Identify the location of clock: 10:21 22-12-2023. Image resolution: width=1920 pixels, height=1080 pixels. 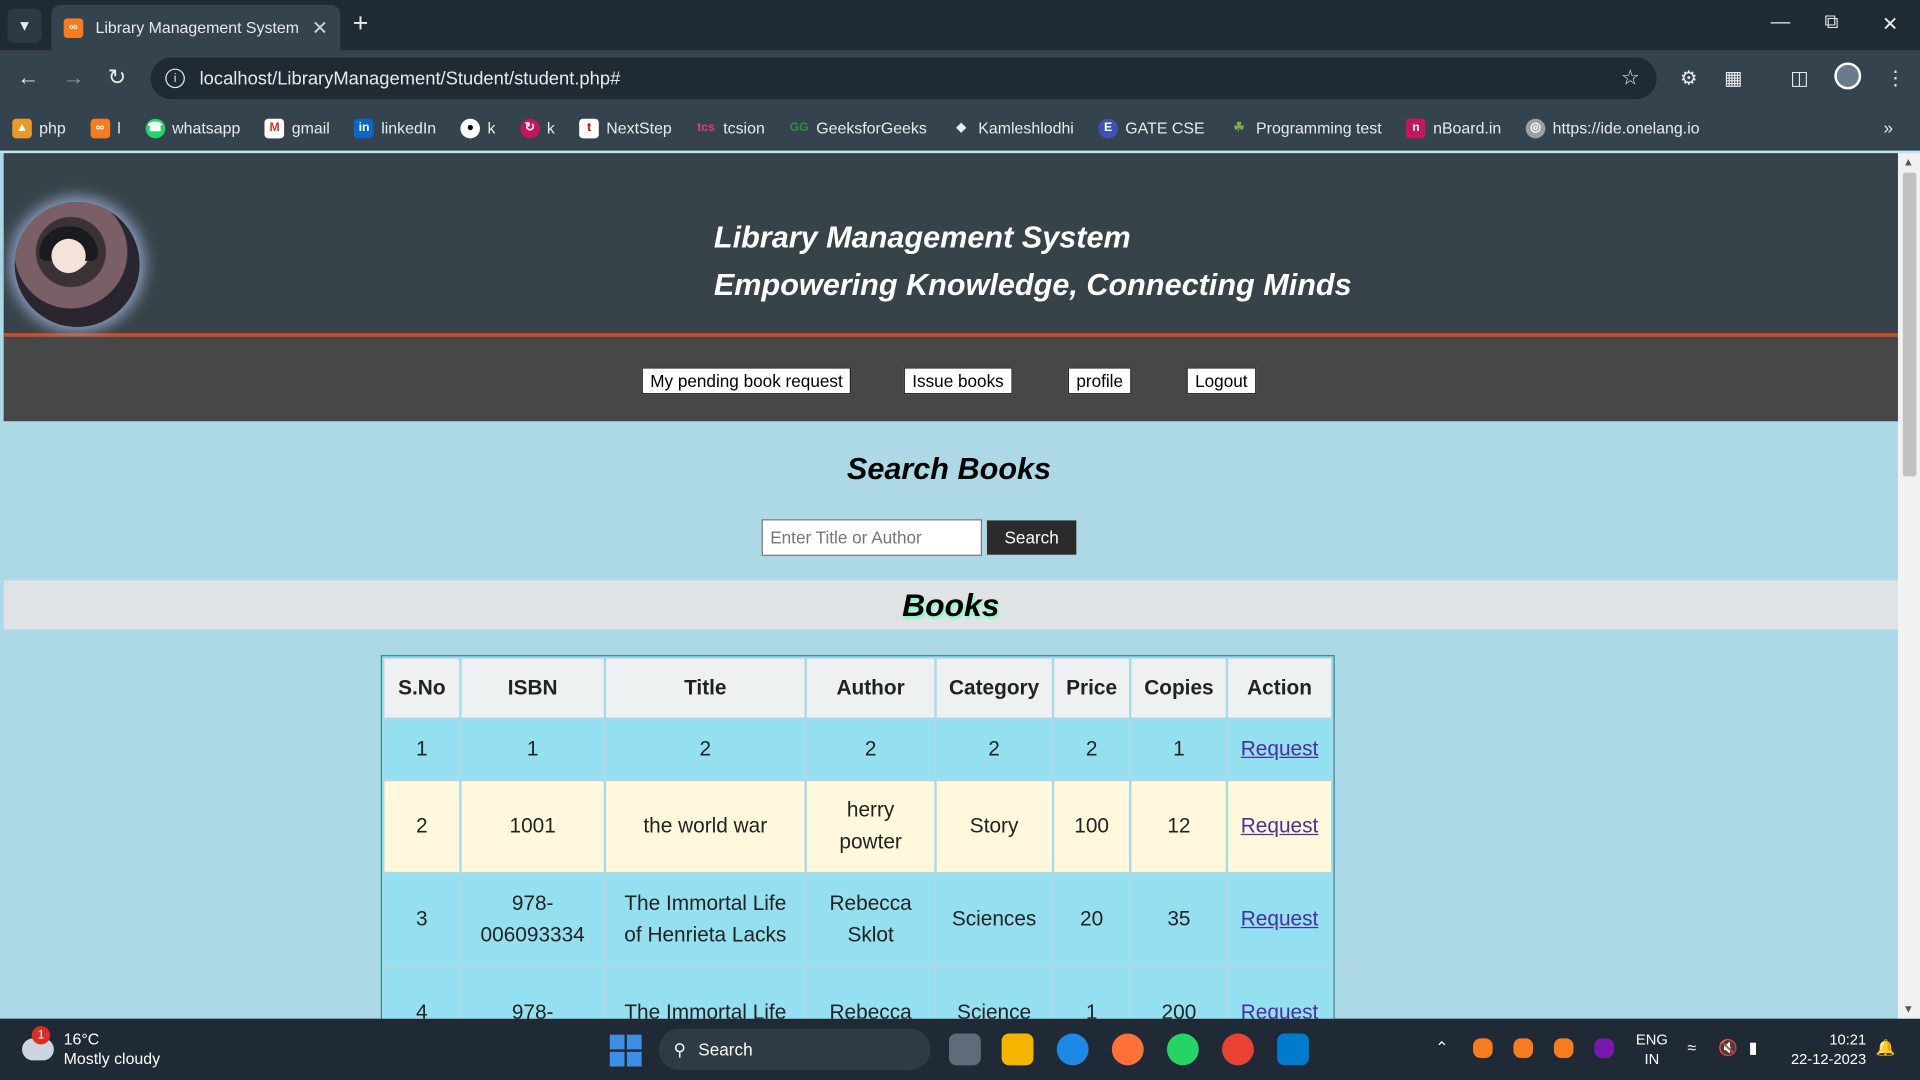
(1828, 1049).